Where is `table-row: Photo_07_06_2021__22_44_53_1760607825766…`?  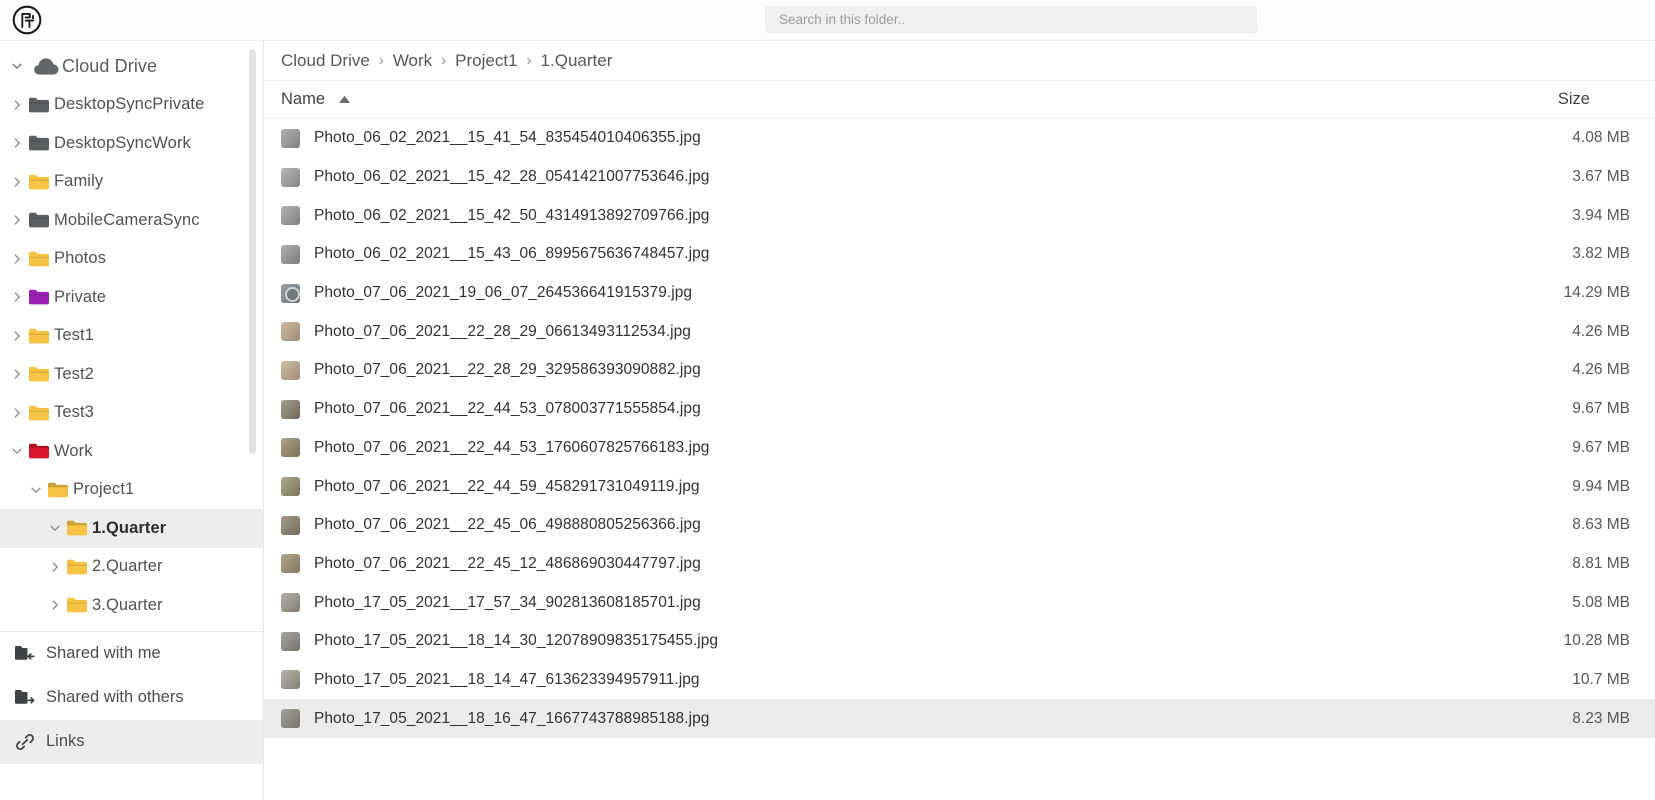
table-row: Photo_07_06_2021__22_44_53_1760607825766… is located at coordinates (959, 448).